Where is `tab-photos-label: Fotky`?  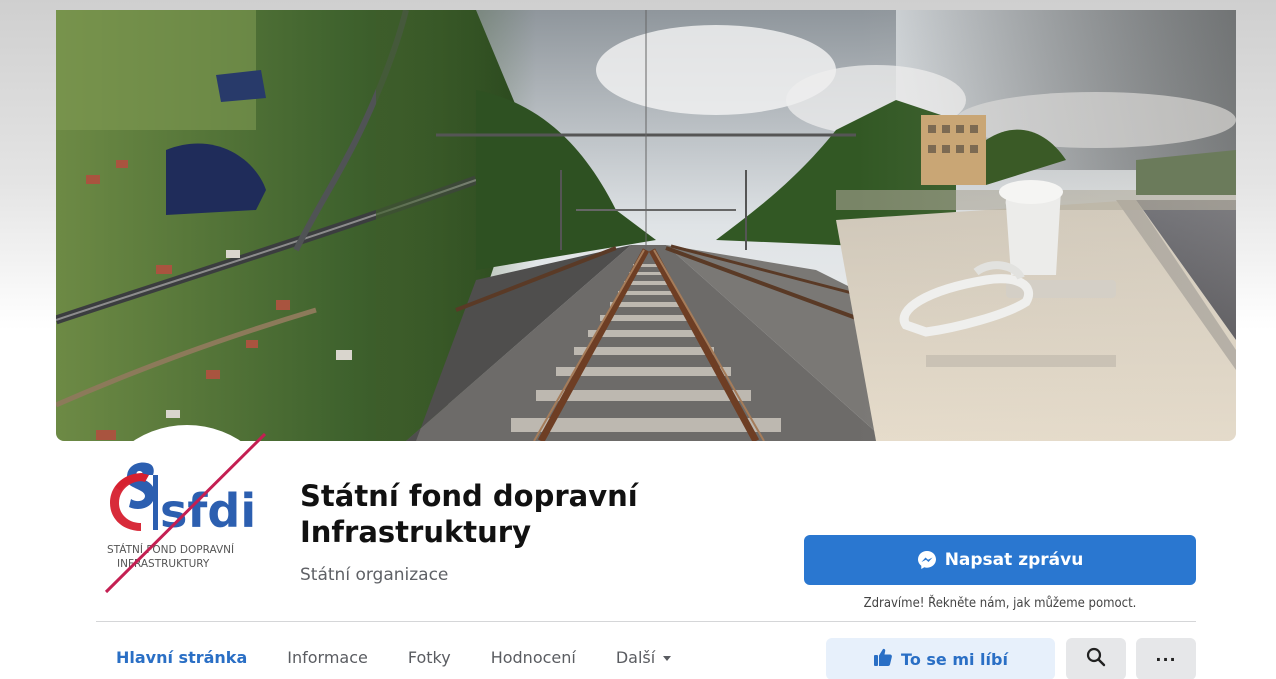 tab-photos-label: Fotky is located at coordinates (429, 657).